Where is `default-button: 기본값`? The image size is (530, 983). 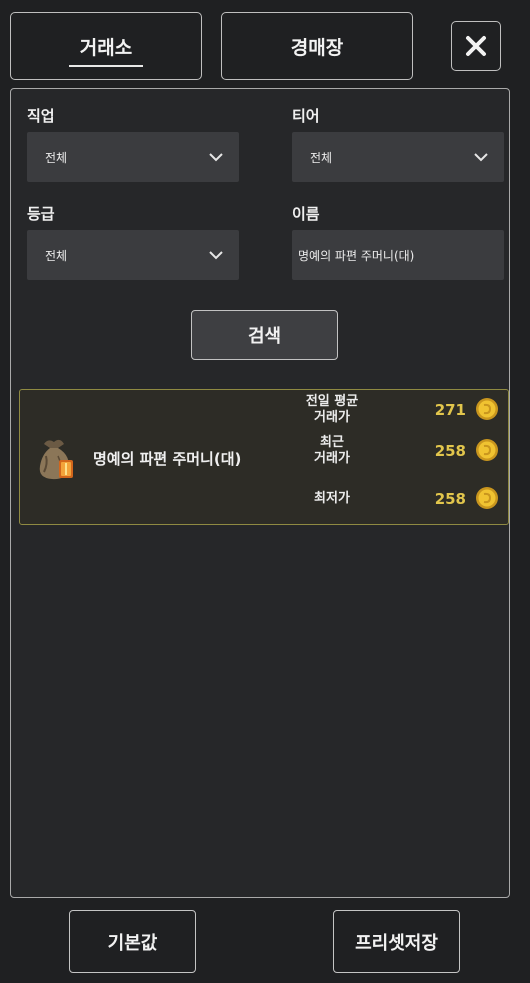
default-button: 기본값 is located at coordinates (132, 941).